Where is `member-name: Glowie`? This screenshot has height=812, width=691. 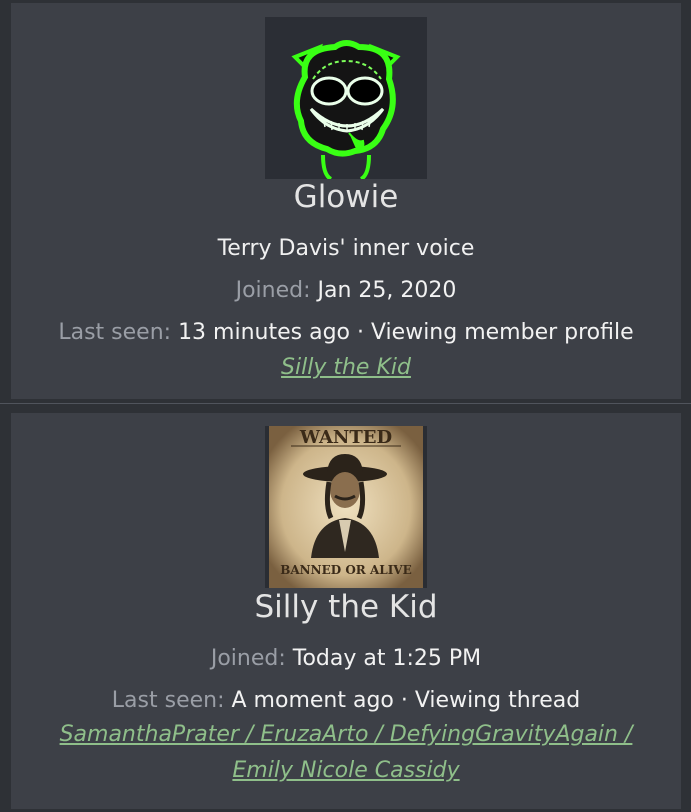 member-name: Glowie is located at coordinates (346, 197).